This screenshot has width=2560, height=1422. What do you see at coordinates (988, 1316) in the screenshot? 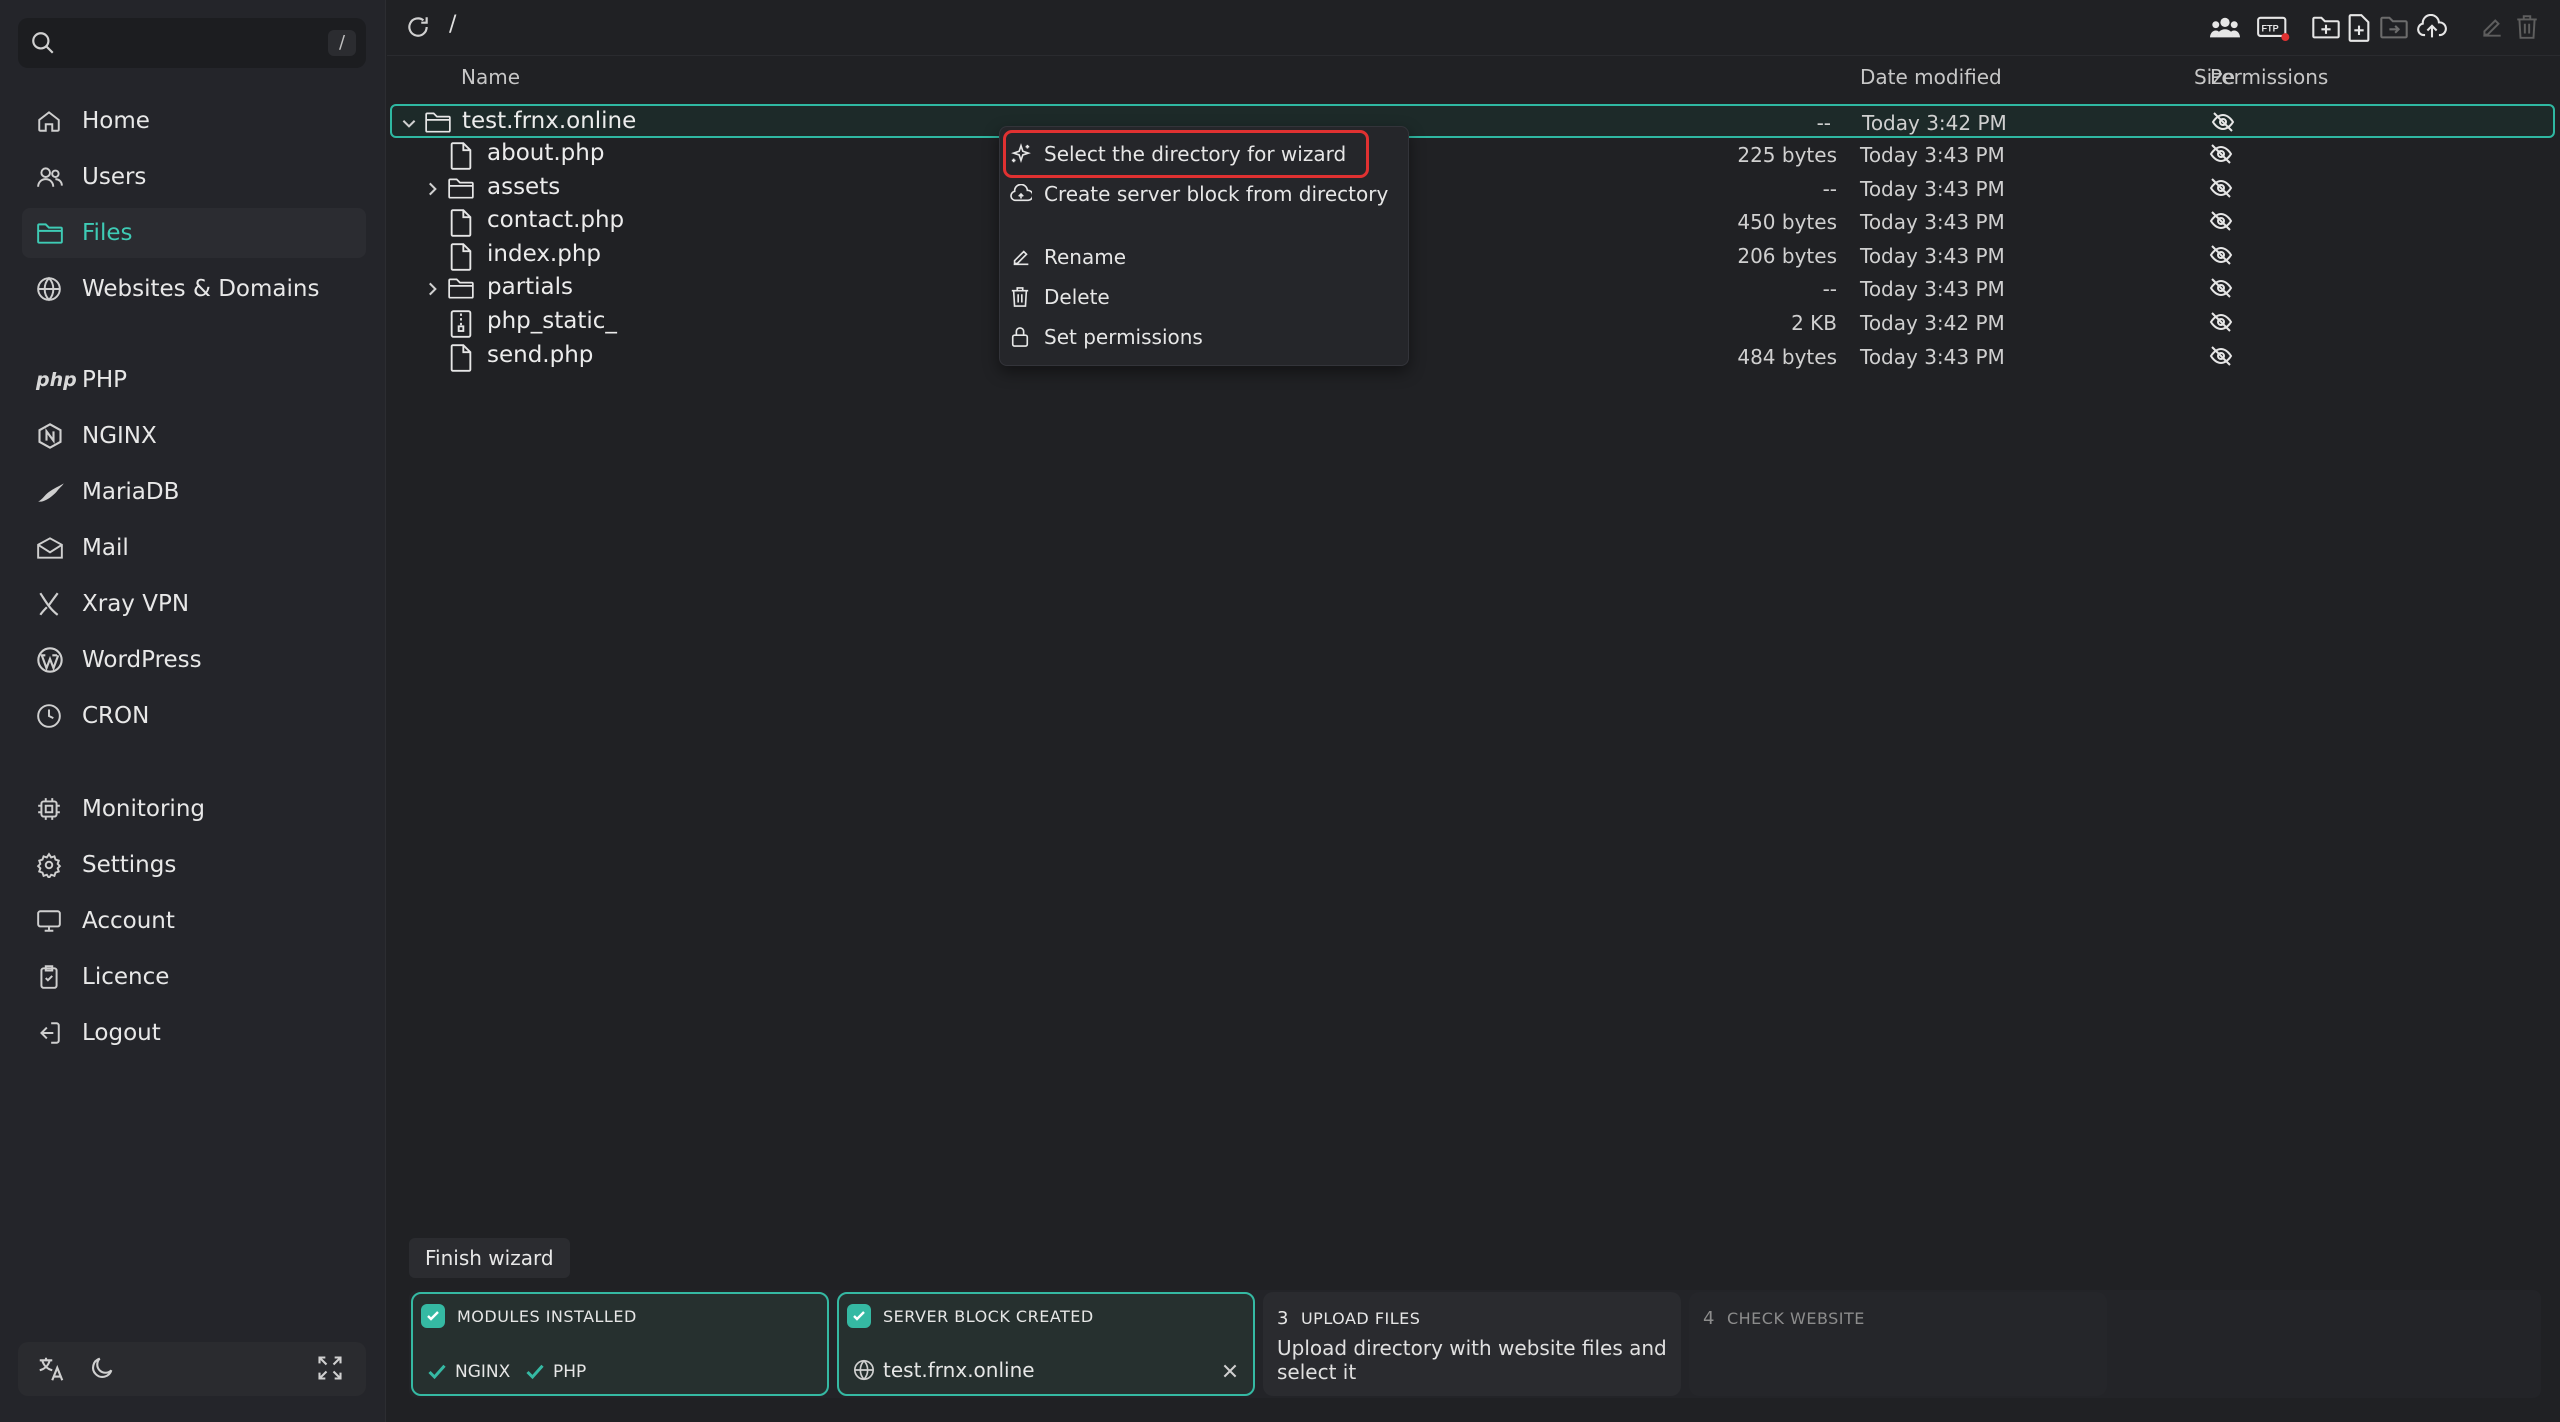
I see `step-title: SERVER BLOCK CREATED` at bounding box center [988, 1316].